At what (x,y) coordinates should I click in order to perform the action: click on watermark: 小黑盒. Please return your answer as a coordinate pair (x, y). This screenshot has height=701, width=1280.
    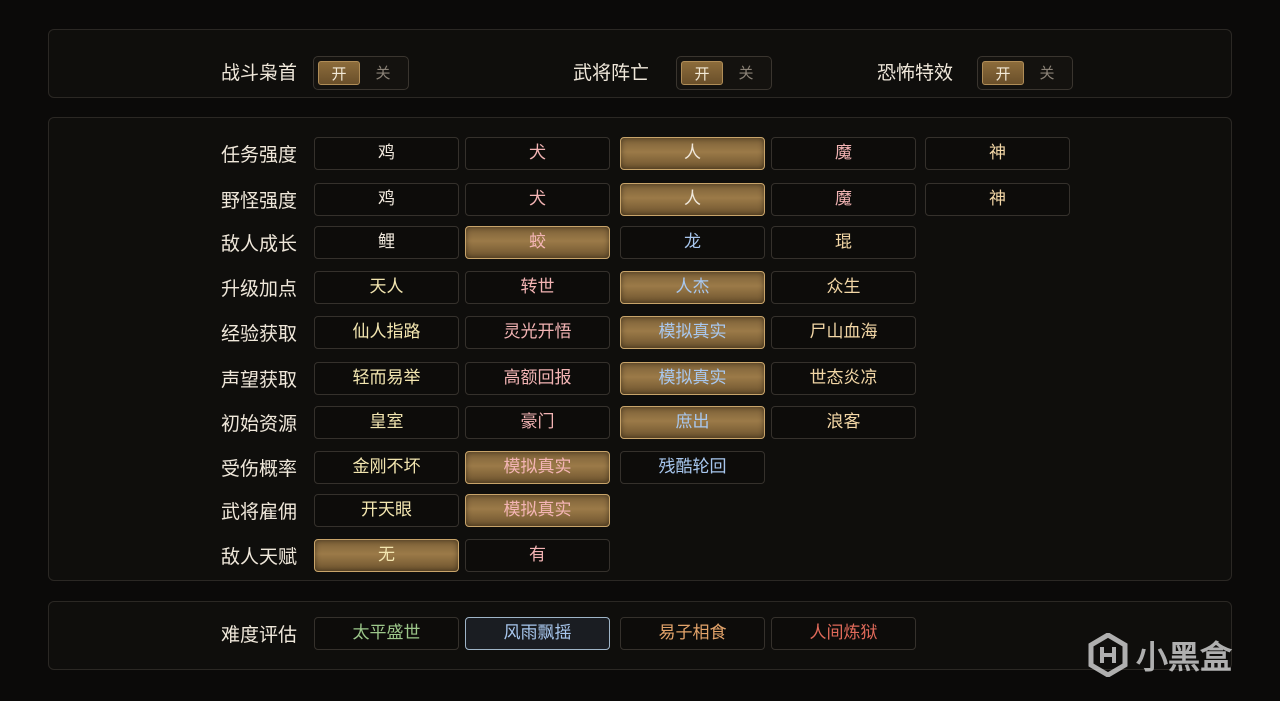
    Looking at the image, I should click on (1160, 655).